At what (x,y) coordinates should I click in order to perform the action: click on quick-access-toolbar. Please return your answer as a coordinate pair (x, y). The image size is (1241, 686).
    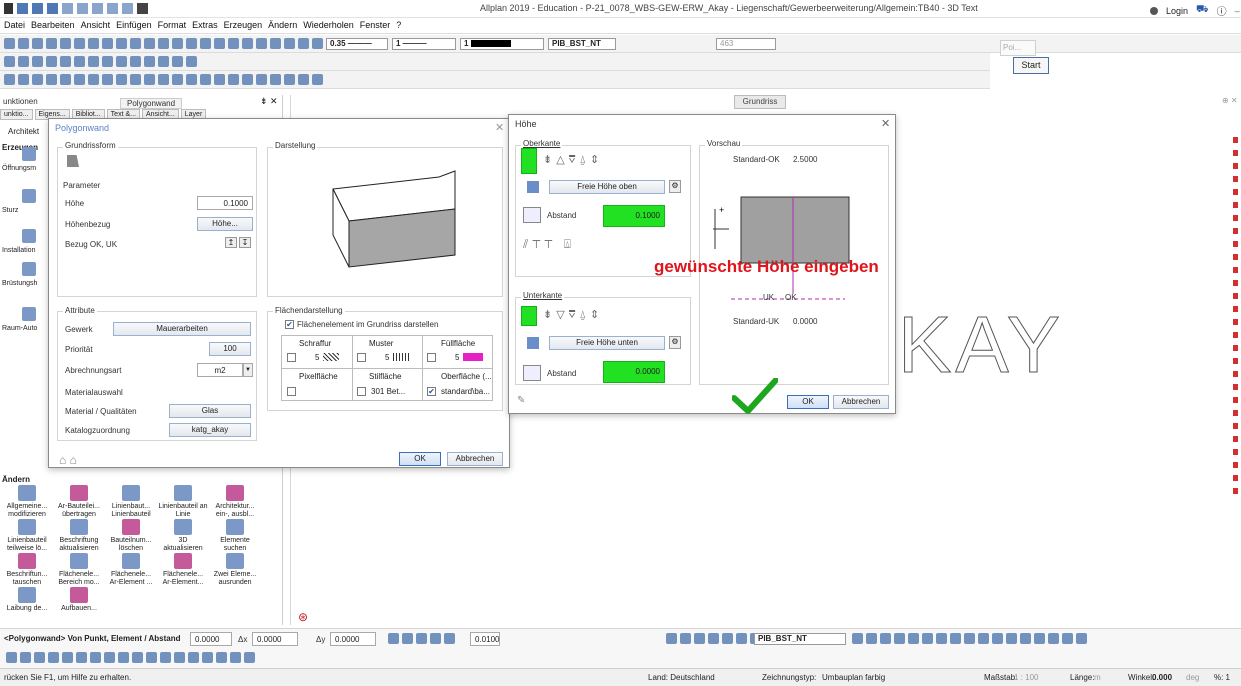
    Looking at the image, I should click on (76, 8).